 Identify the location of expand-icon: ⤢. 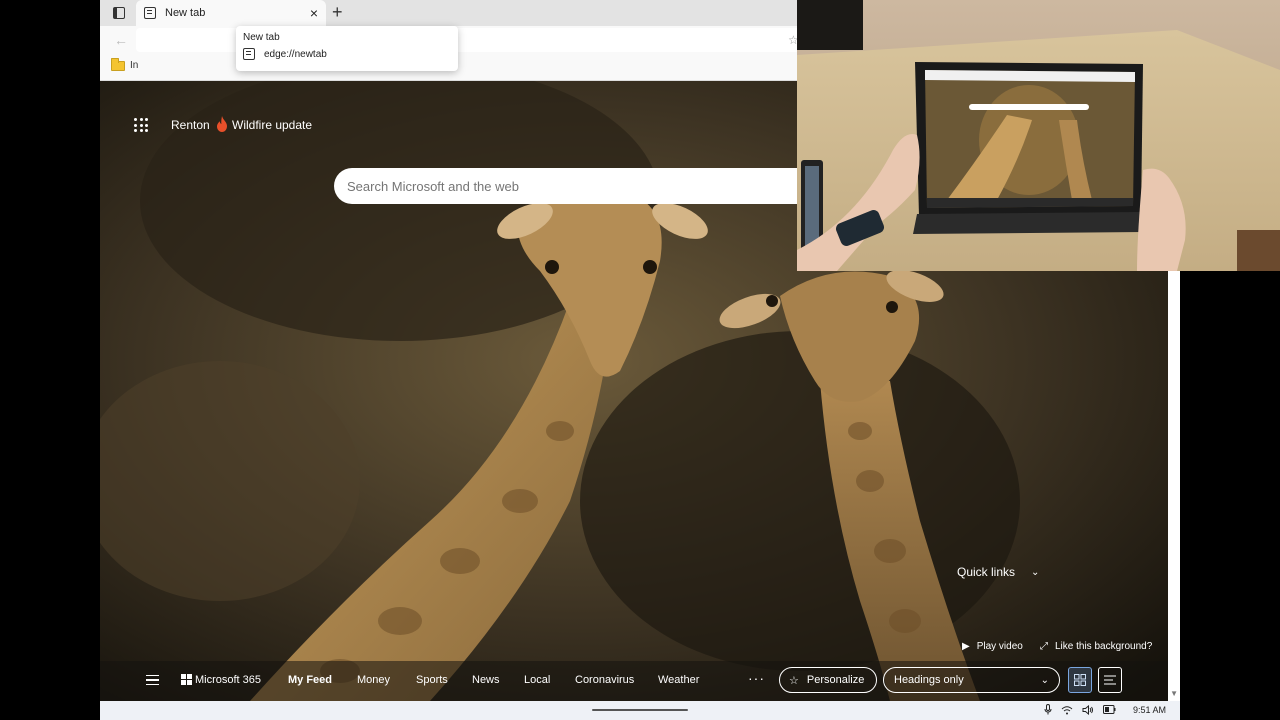
(1044, 646).